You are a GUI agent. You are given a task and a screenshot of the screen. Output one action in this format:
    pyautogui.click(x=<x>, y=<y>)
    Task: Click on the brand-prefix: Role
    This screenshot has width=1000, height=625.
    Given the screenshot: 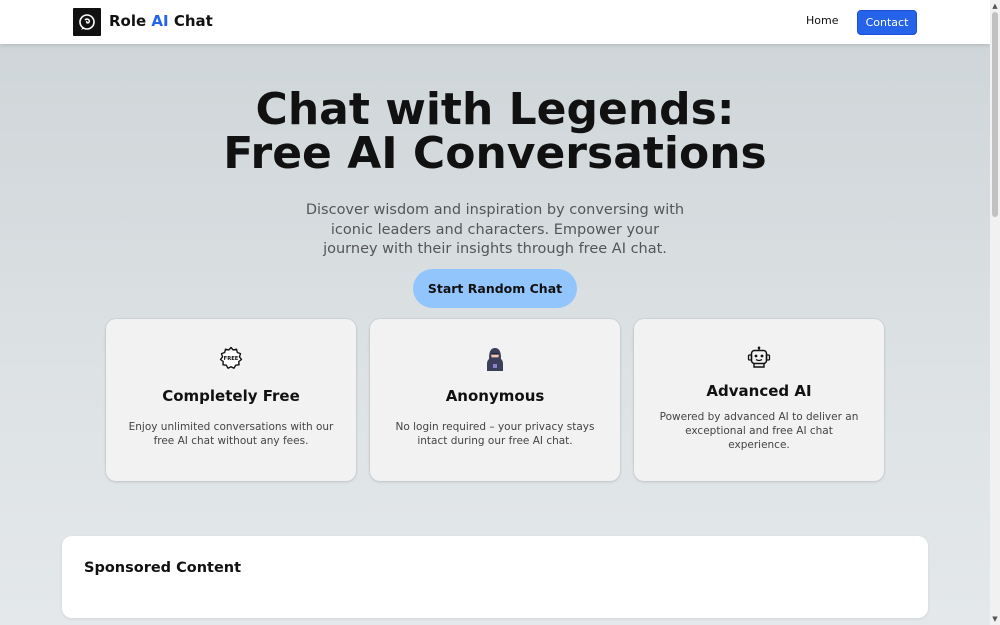 What is the action you would take?
    pyautogui.click(x=128, y=21)
    